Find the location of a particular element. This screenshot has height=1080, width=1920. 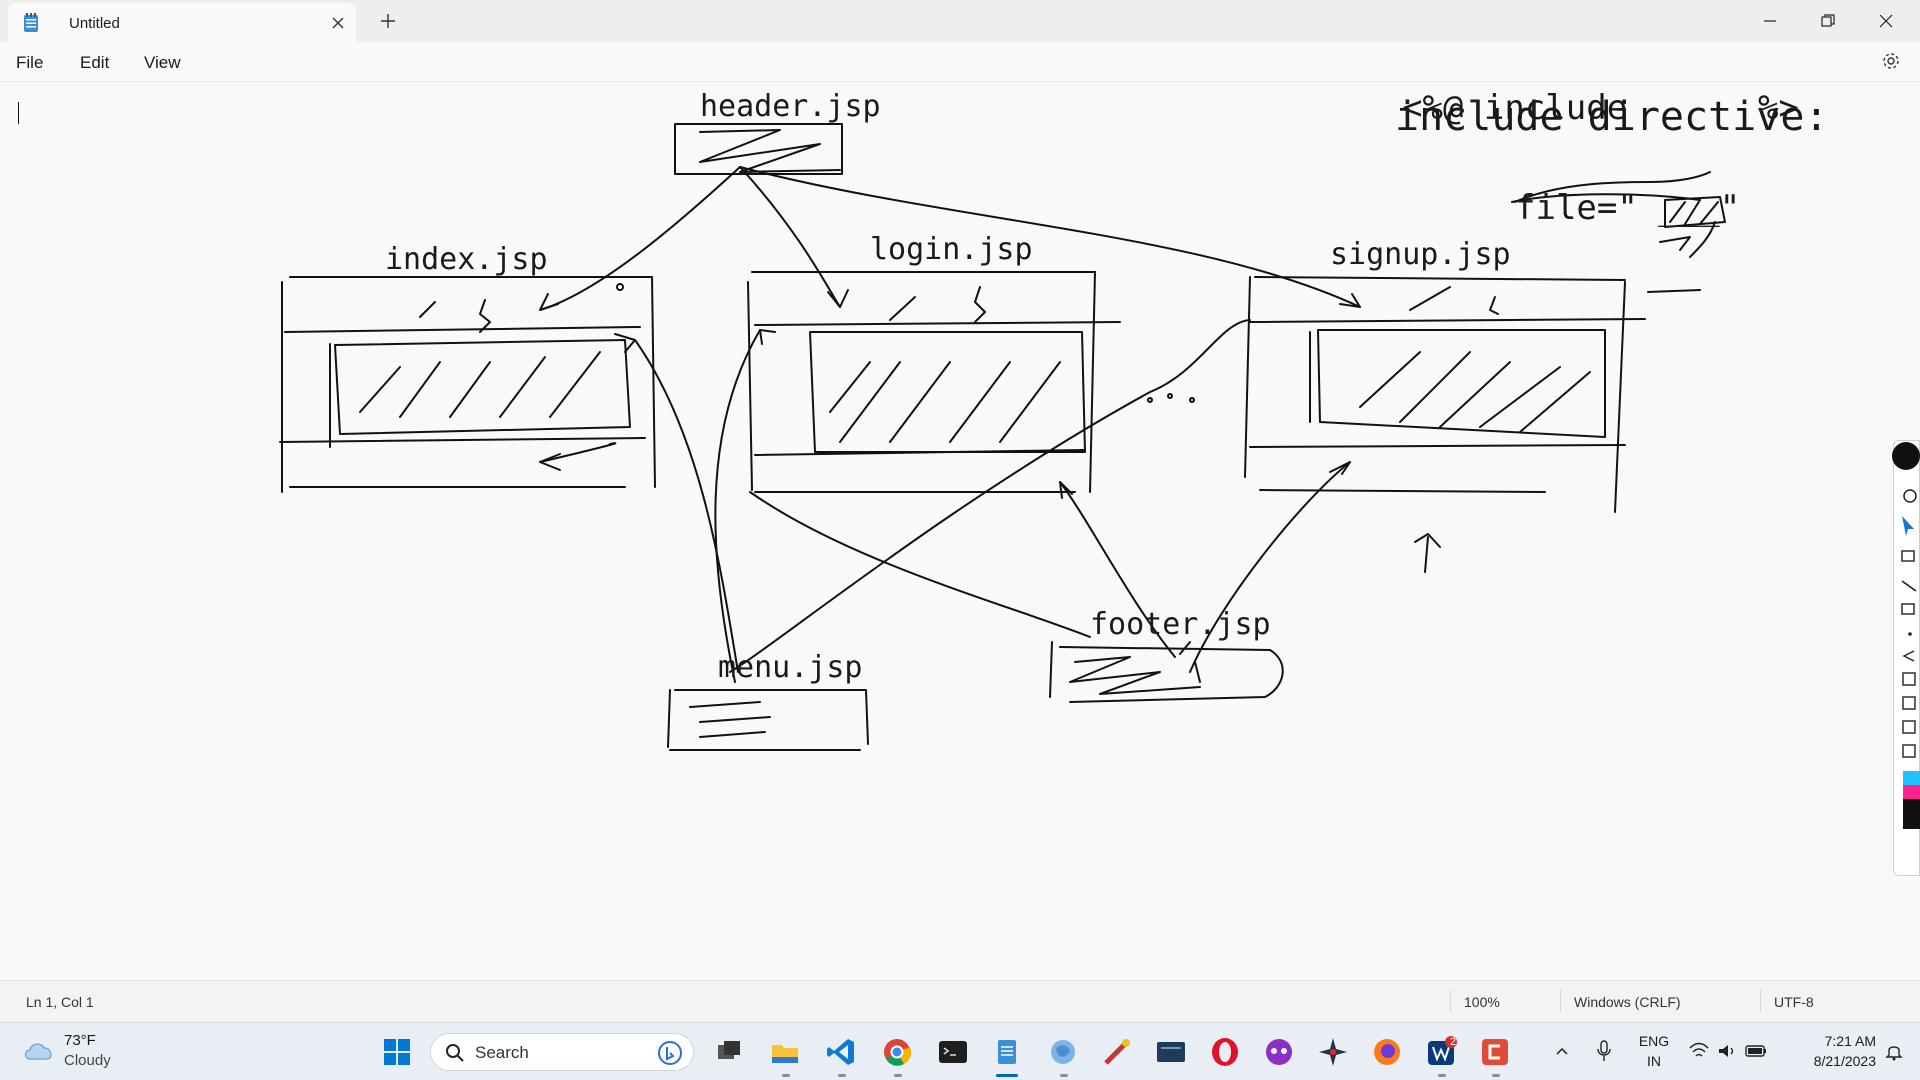

minimize-button is located at coordinates (1770, 21).